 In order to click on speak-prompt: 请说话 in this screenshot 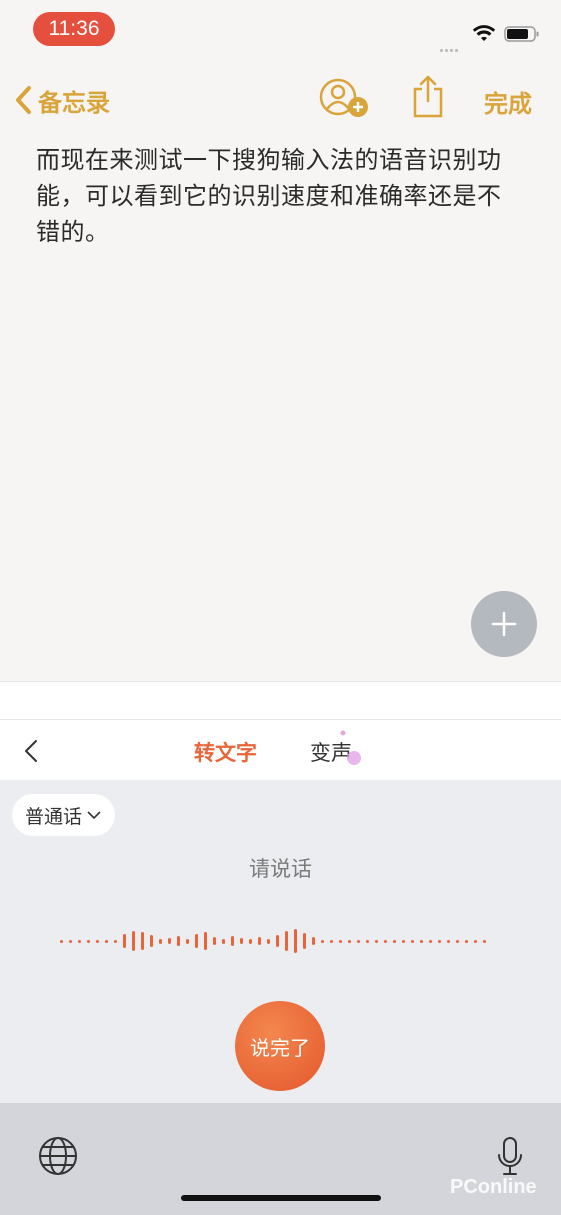, I will do `click(280, 869)`.